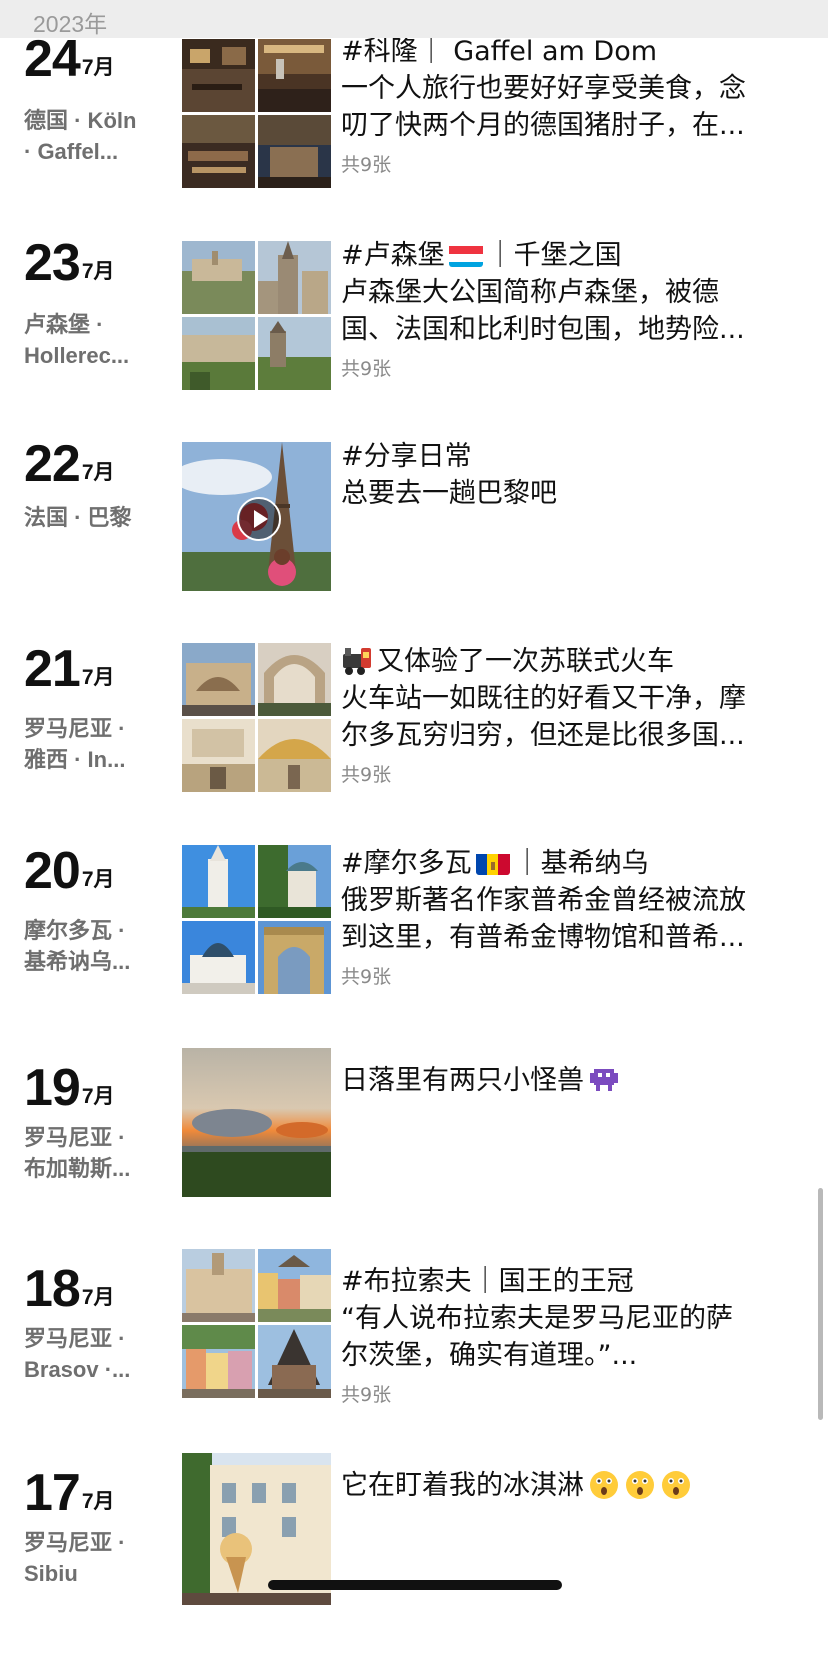 This screenshot has height=1667, width=828. Describe the element at coordinates (393, 255) in the screenshot. I see `post-title-part: #卢森堡` at that location.